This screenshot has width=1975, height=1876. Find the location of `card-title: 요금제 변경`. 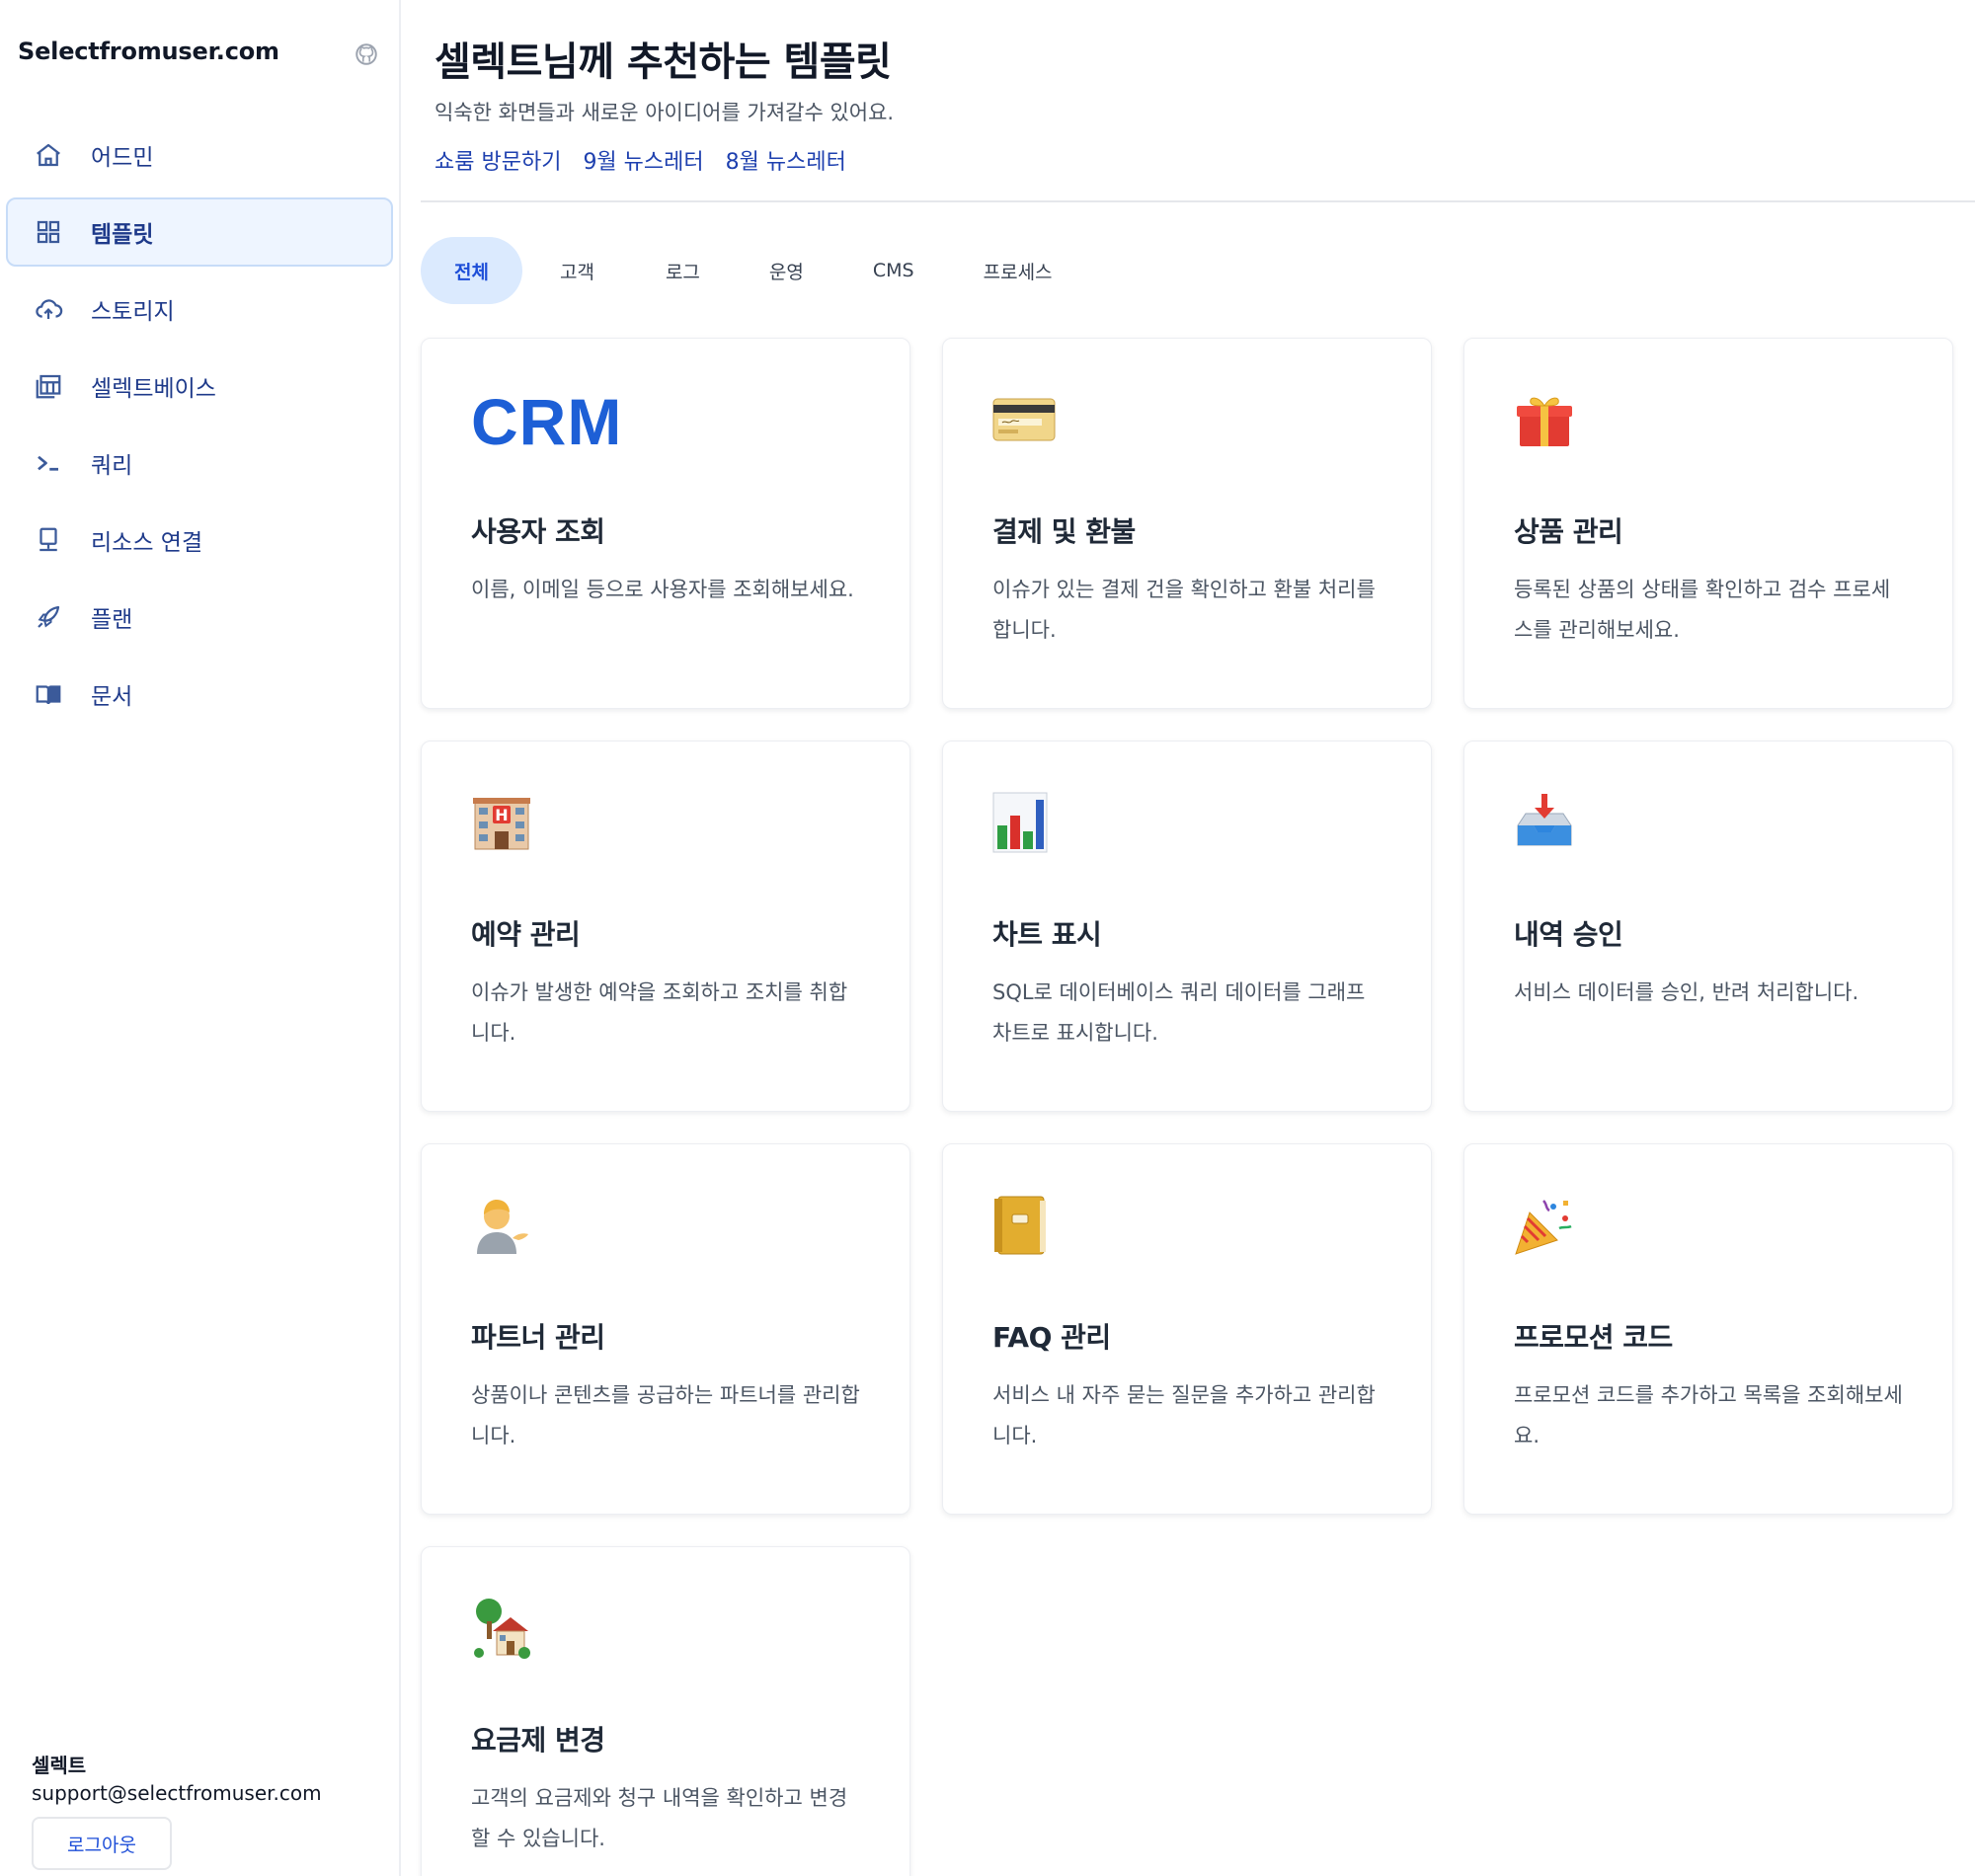

card-title: 요금제 변경 is located at coordinates (538, 1741).